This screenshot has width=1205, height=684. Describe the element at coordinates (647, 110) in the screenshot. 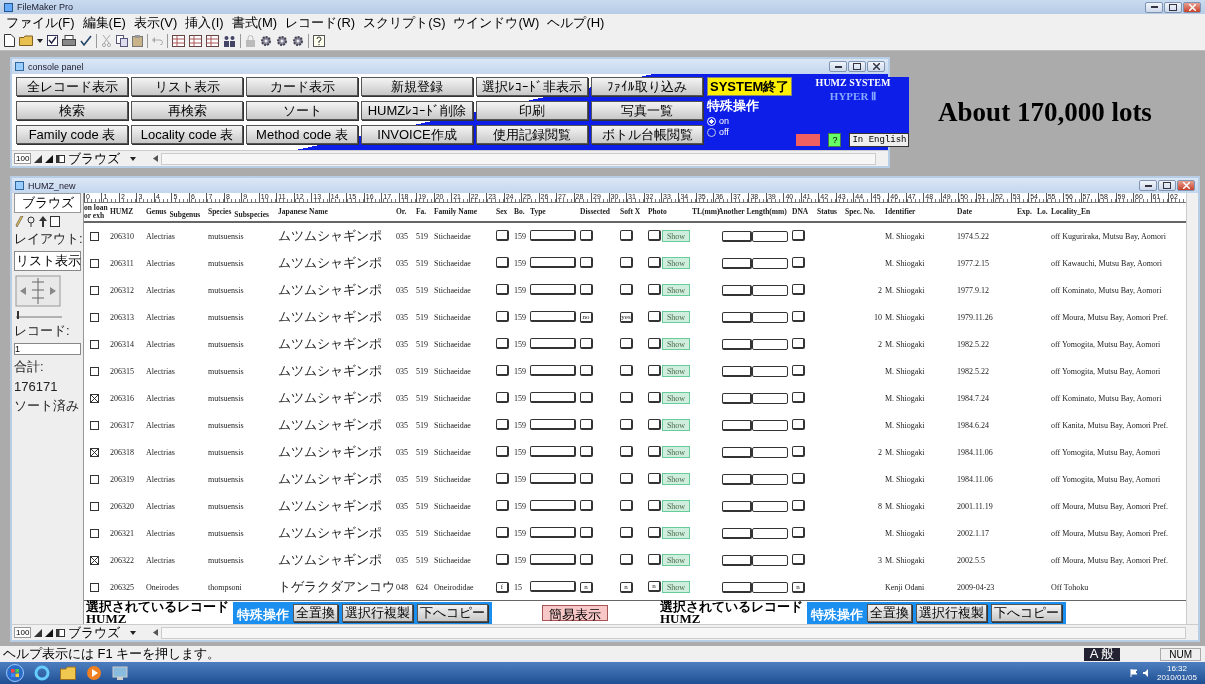

I see `console-button: 写真一覧` at that location.